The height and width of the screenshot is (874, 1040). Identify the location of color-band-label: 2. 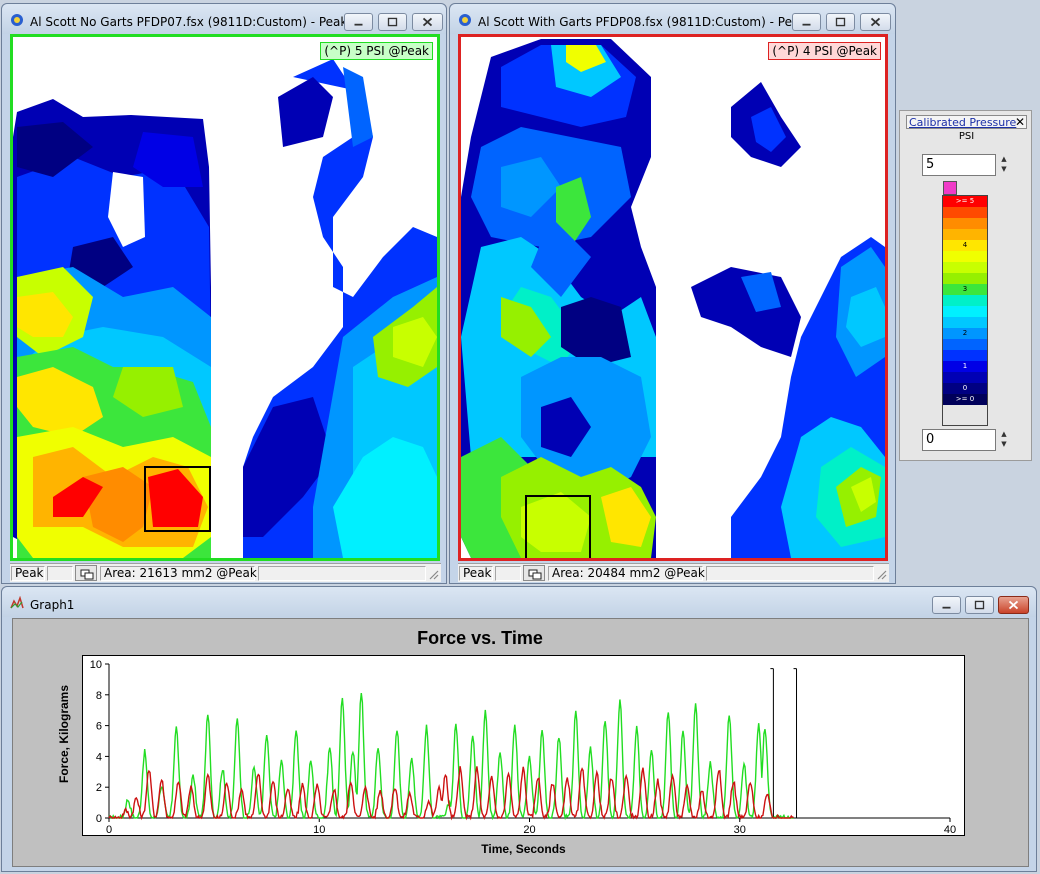
(965, 333).